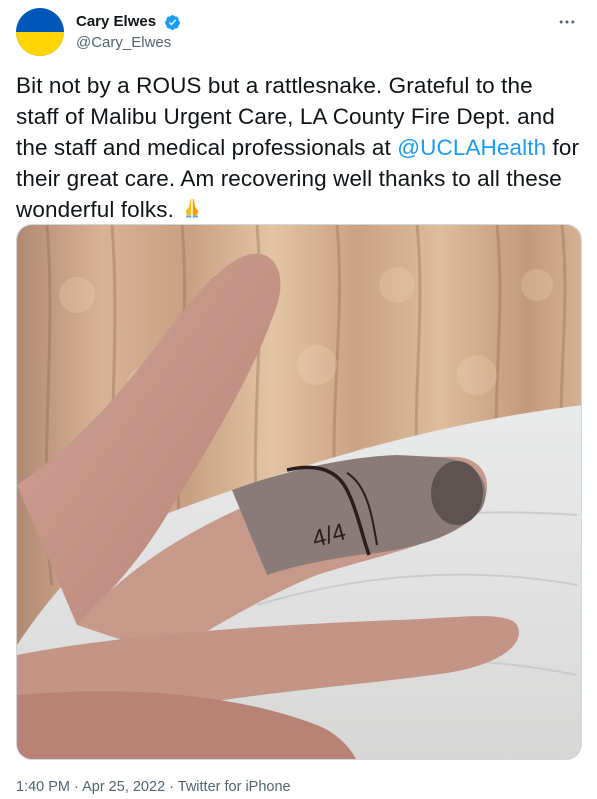  What do you see at coordinates (123, 787) in the screenshot?
I see `tweet-date: Apr 25, 2022` at bounding box center [123, 787].